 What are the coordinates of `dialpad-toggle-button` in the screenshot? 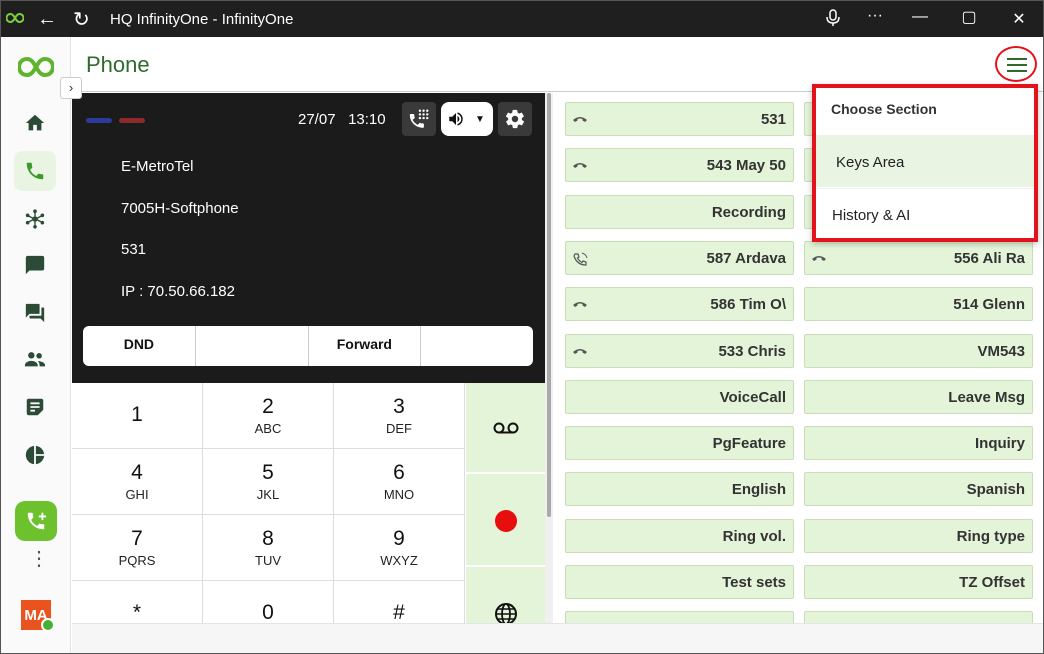 It's located at (419, 119).